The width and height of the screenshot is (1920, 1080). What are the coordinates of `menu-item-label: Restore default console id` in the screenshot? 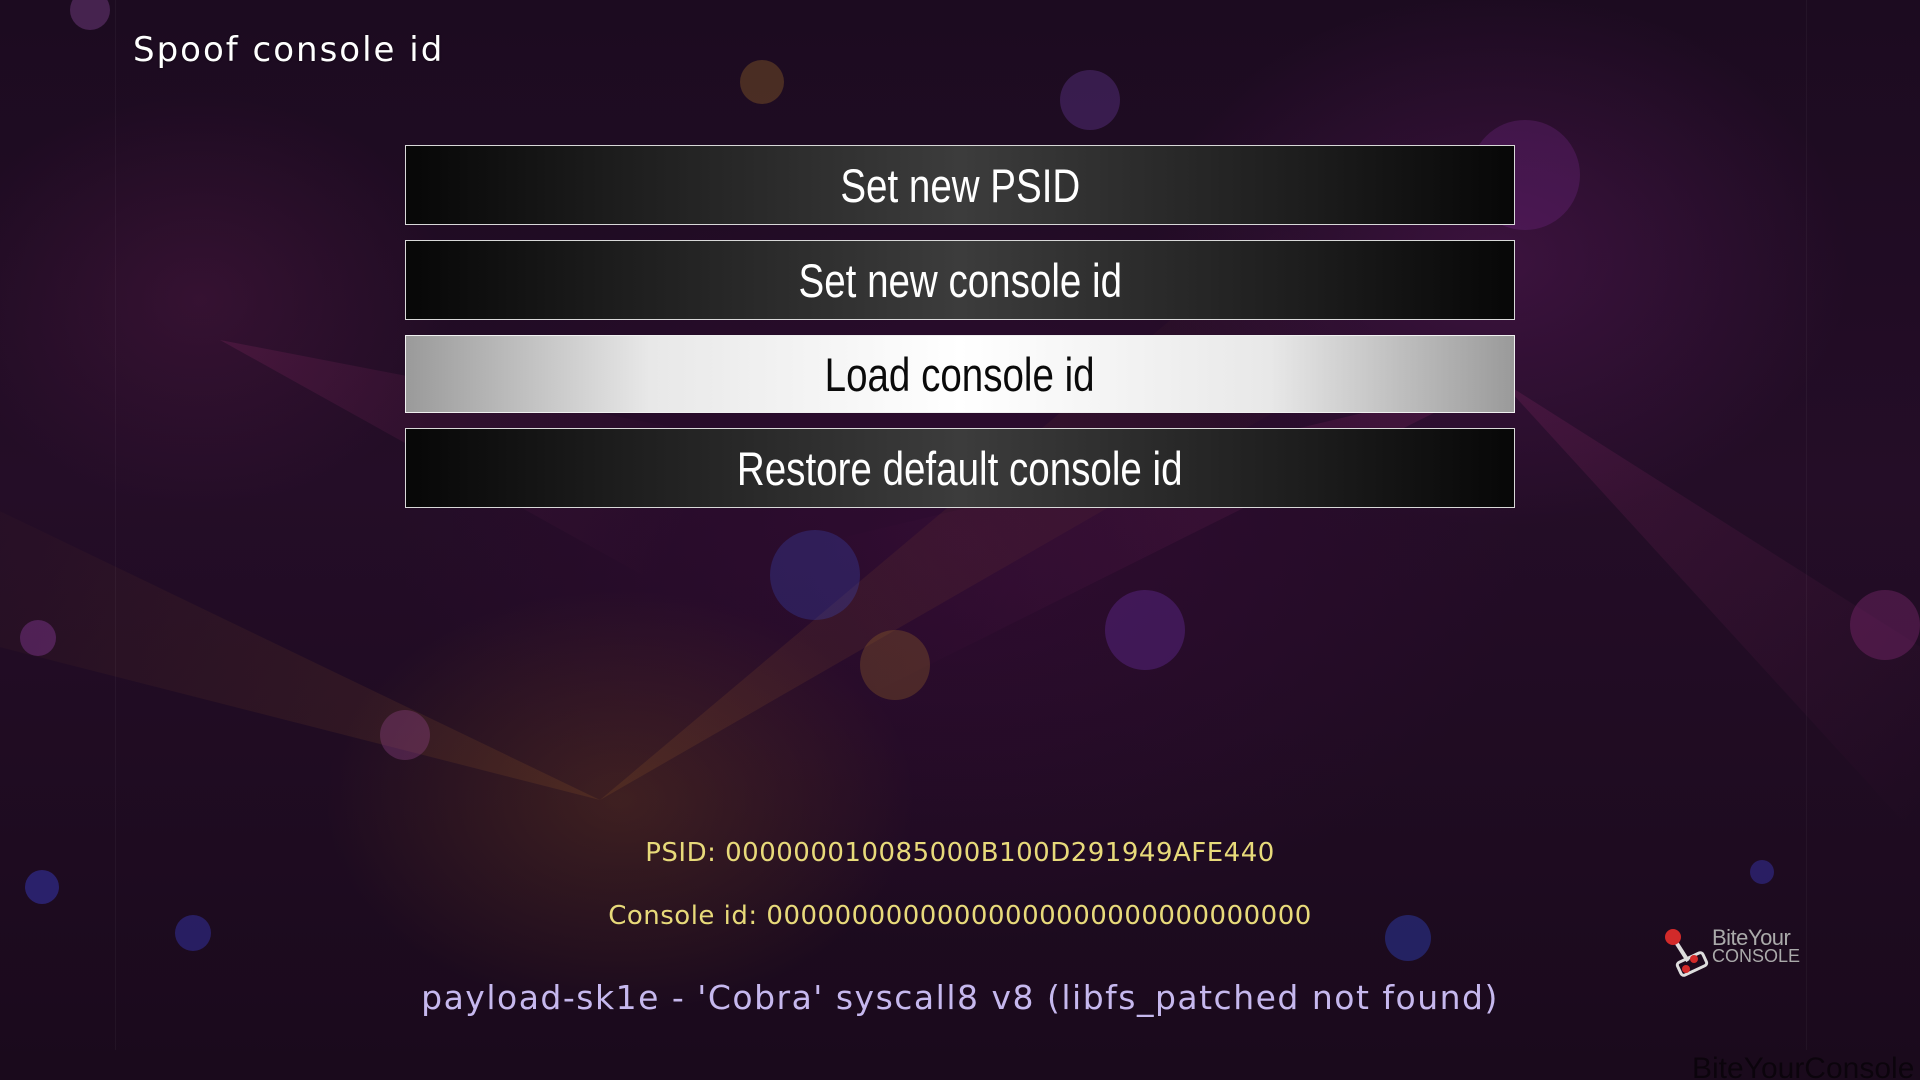 It's located at (960, 468).